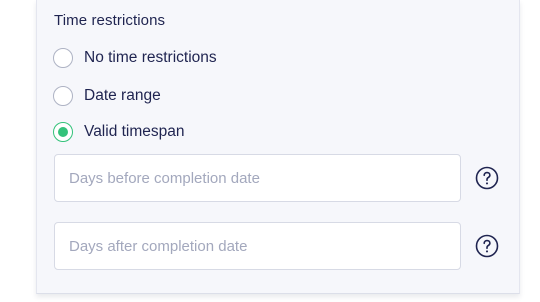 The height and width of the screenshot is (302, 540). I want to click on radio-button-checked, so click(63, 132).